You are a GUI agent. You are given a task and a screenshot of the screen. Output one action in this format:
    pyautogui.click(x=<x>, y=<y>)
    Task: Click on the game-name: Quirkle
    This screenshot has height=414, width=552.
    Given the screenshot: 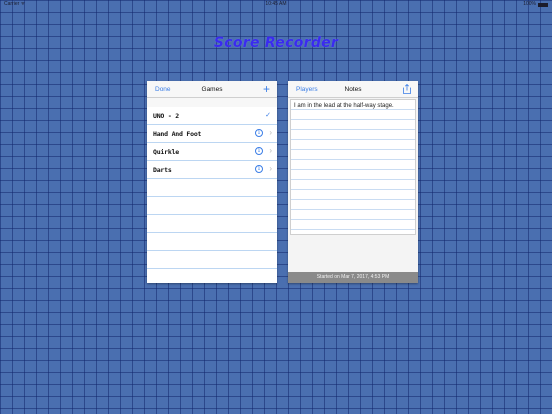 What is the action you would take?
    pyautogui.click(x=166, y=152)
    